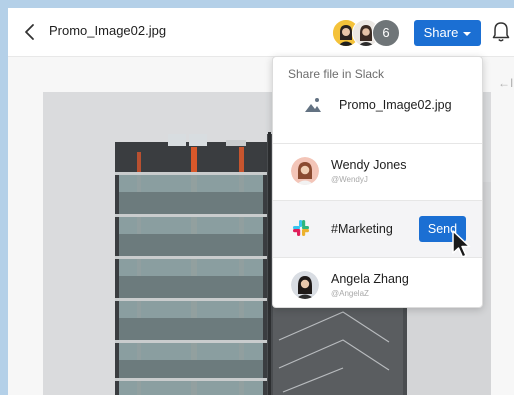  I want to click on recipient-row: Wendy Jones @WendyJ, so click(377, 172).